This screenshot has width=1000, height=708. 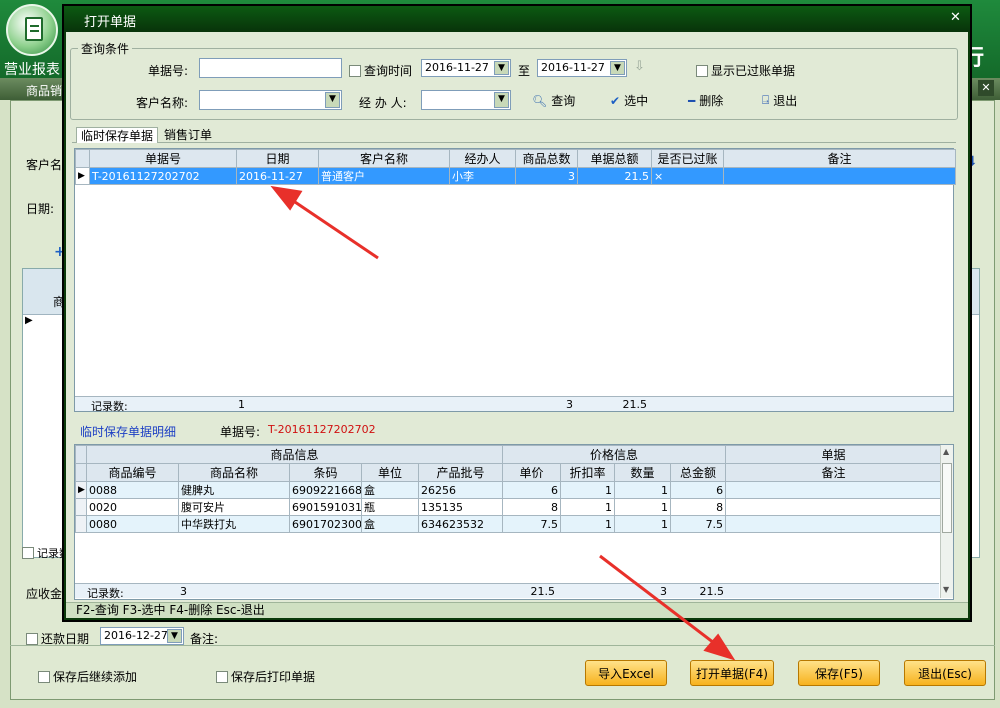 I want to click on annotation-arrow-open-button, so click(x=667, y=607).